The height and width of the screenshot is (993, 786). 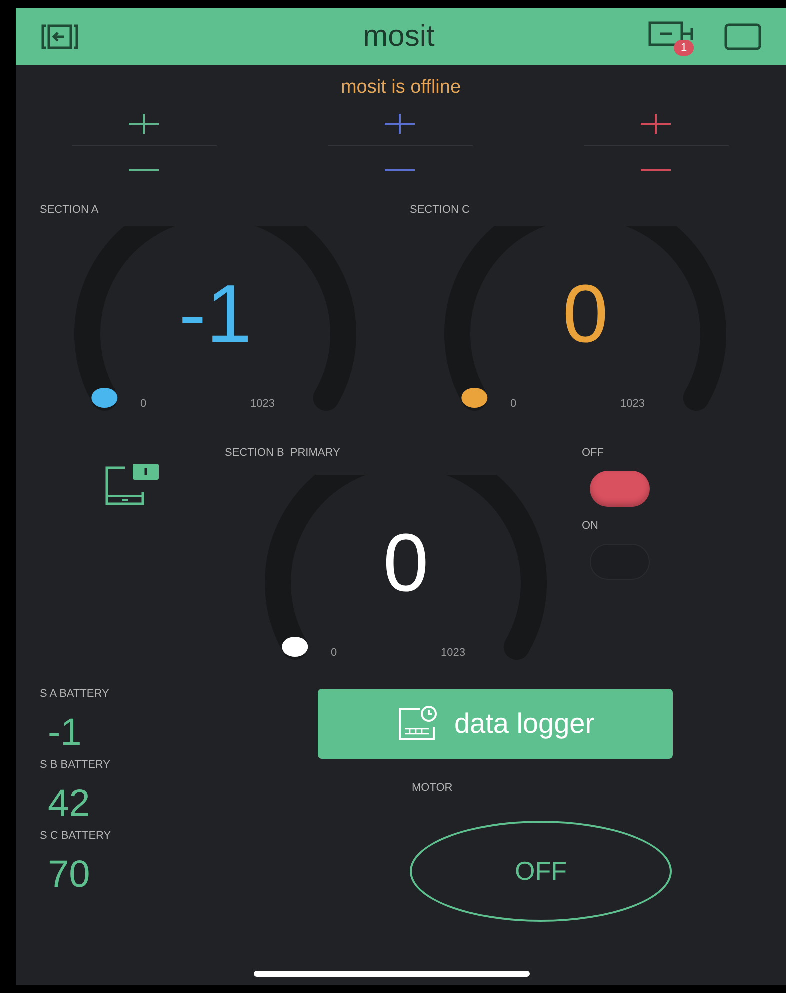 What do you see at coordinates (684, 48) in the screenshot?
I see `notification-badge: 1` at bounding box center [684, 48].